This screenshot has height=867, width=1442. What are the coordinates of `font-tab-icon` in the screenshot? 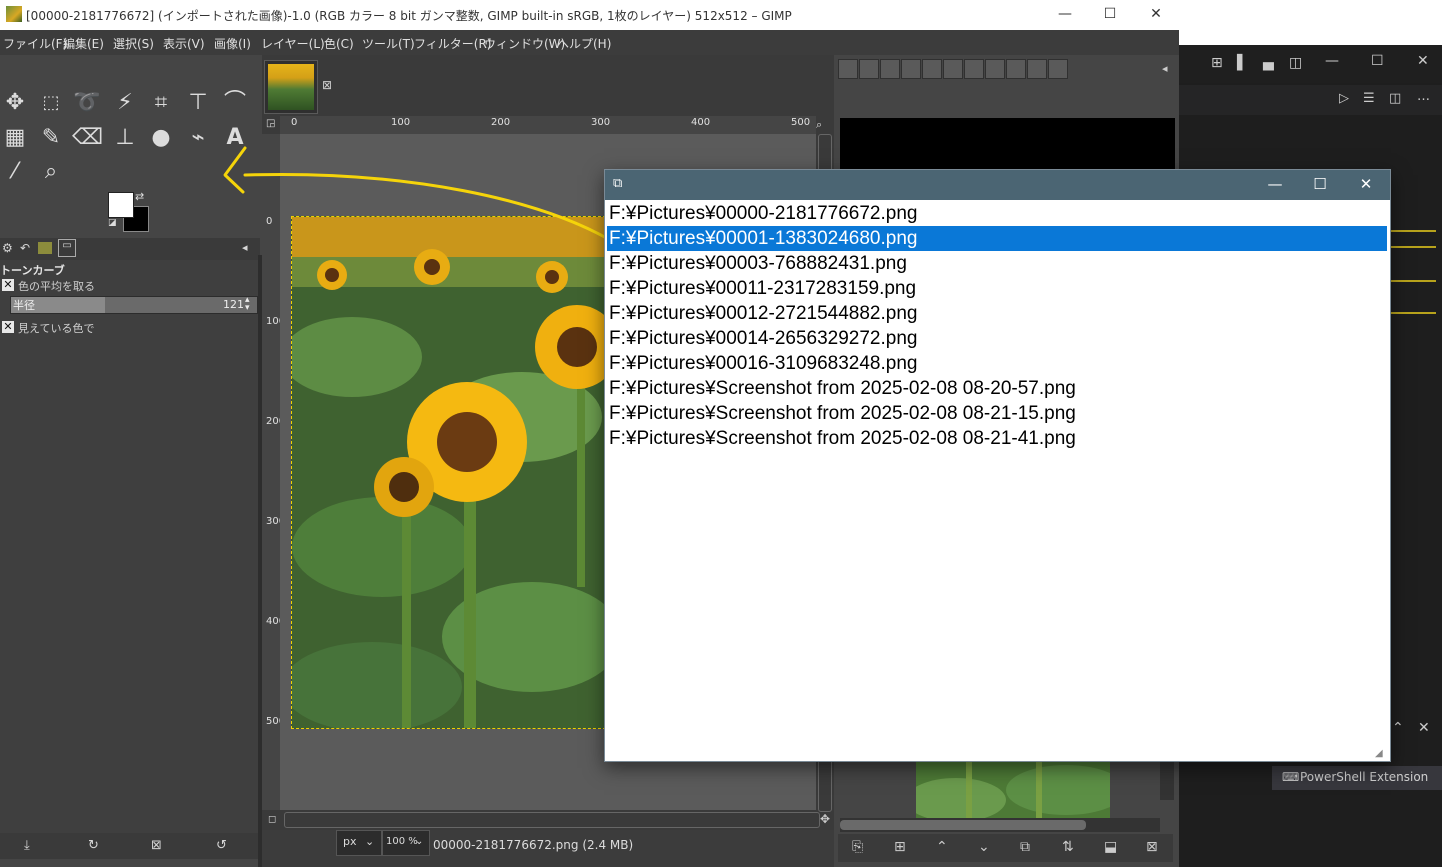 It's located at (890, 69).